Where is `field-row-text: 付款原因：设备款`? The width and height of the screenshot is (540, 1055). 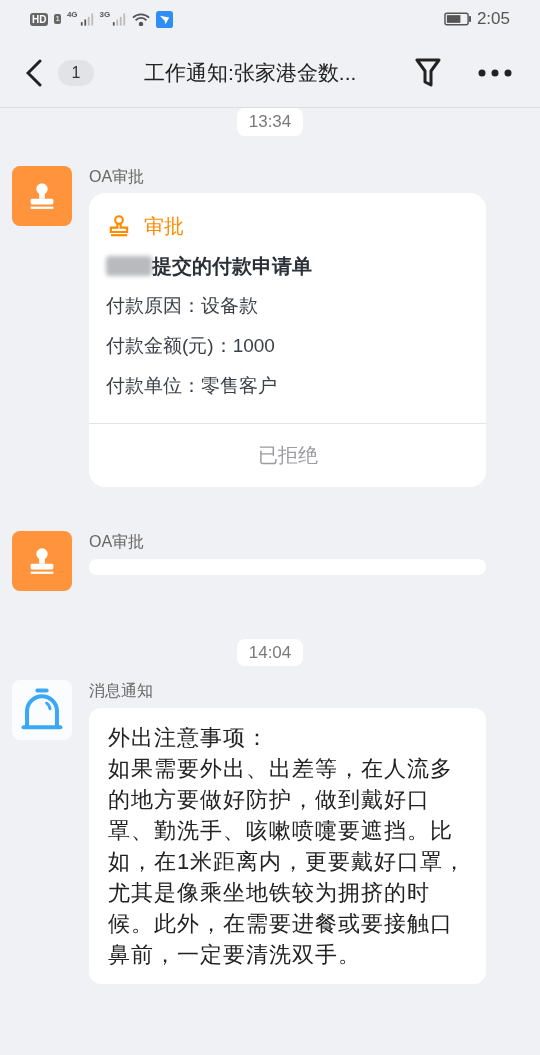
field-row-text: 付款原因：设备款 is located at coordinates (182, 305).